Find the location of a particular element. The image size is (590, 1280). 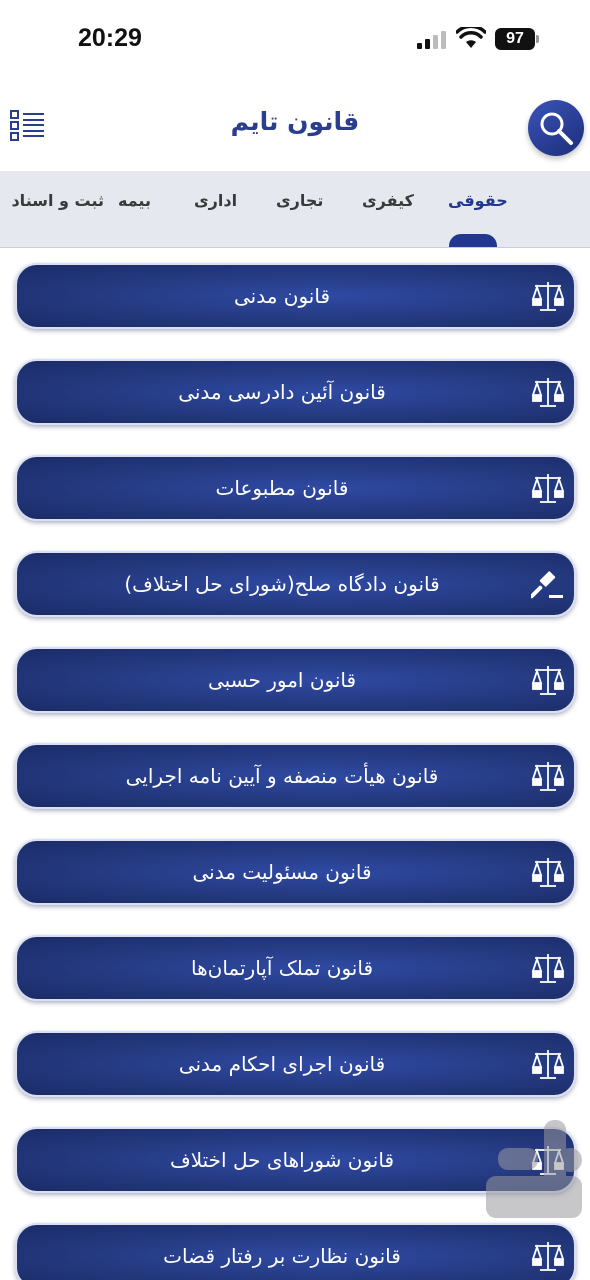

law-item-label: قانون هیأت منصفه و آیین نامه اجرایی is located at coordinates (282, 776).